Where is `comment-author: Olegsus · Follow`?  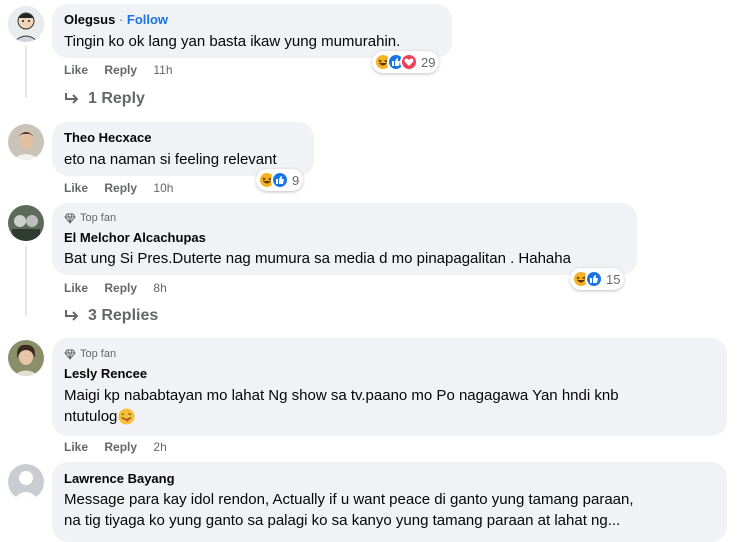 comment-author: Olegsus · Follow is located at coordinates (116, 19).